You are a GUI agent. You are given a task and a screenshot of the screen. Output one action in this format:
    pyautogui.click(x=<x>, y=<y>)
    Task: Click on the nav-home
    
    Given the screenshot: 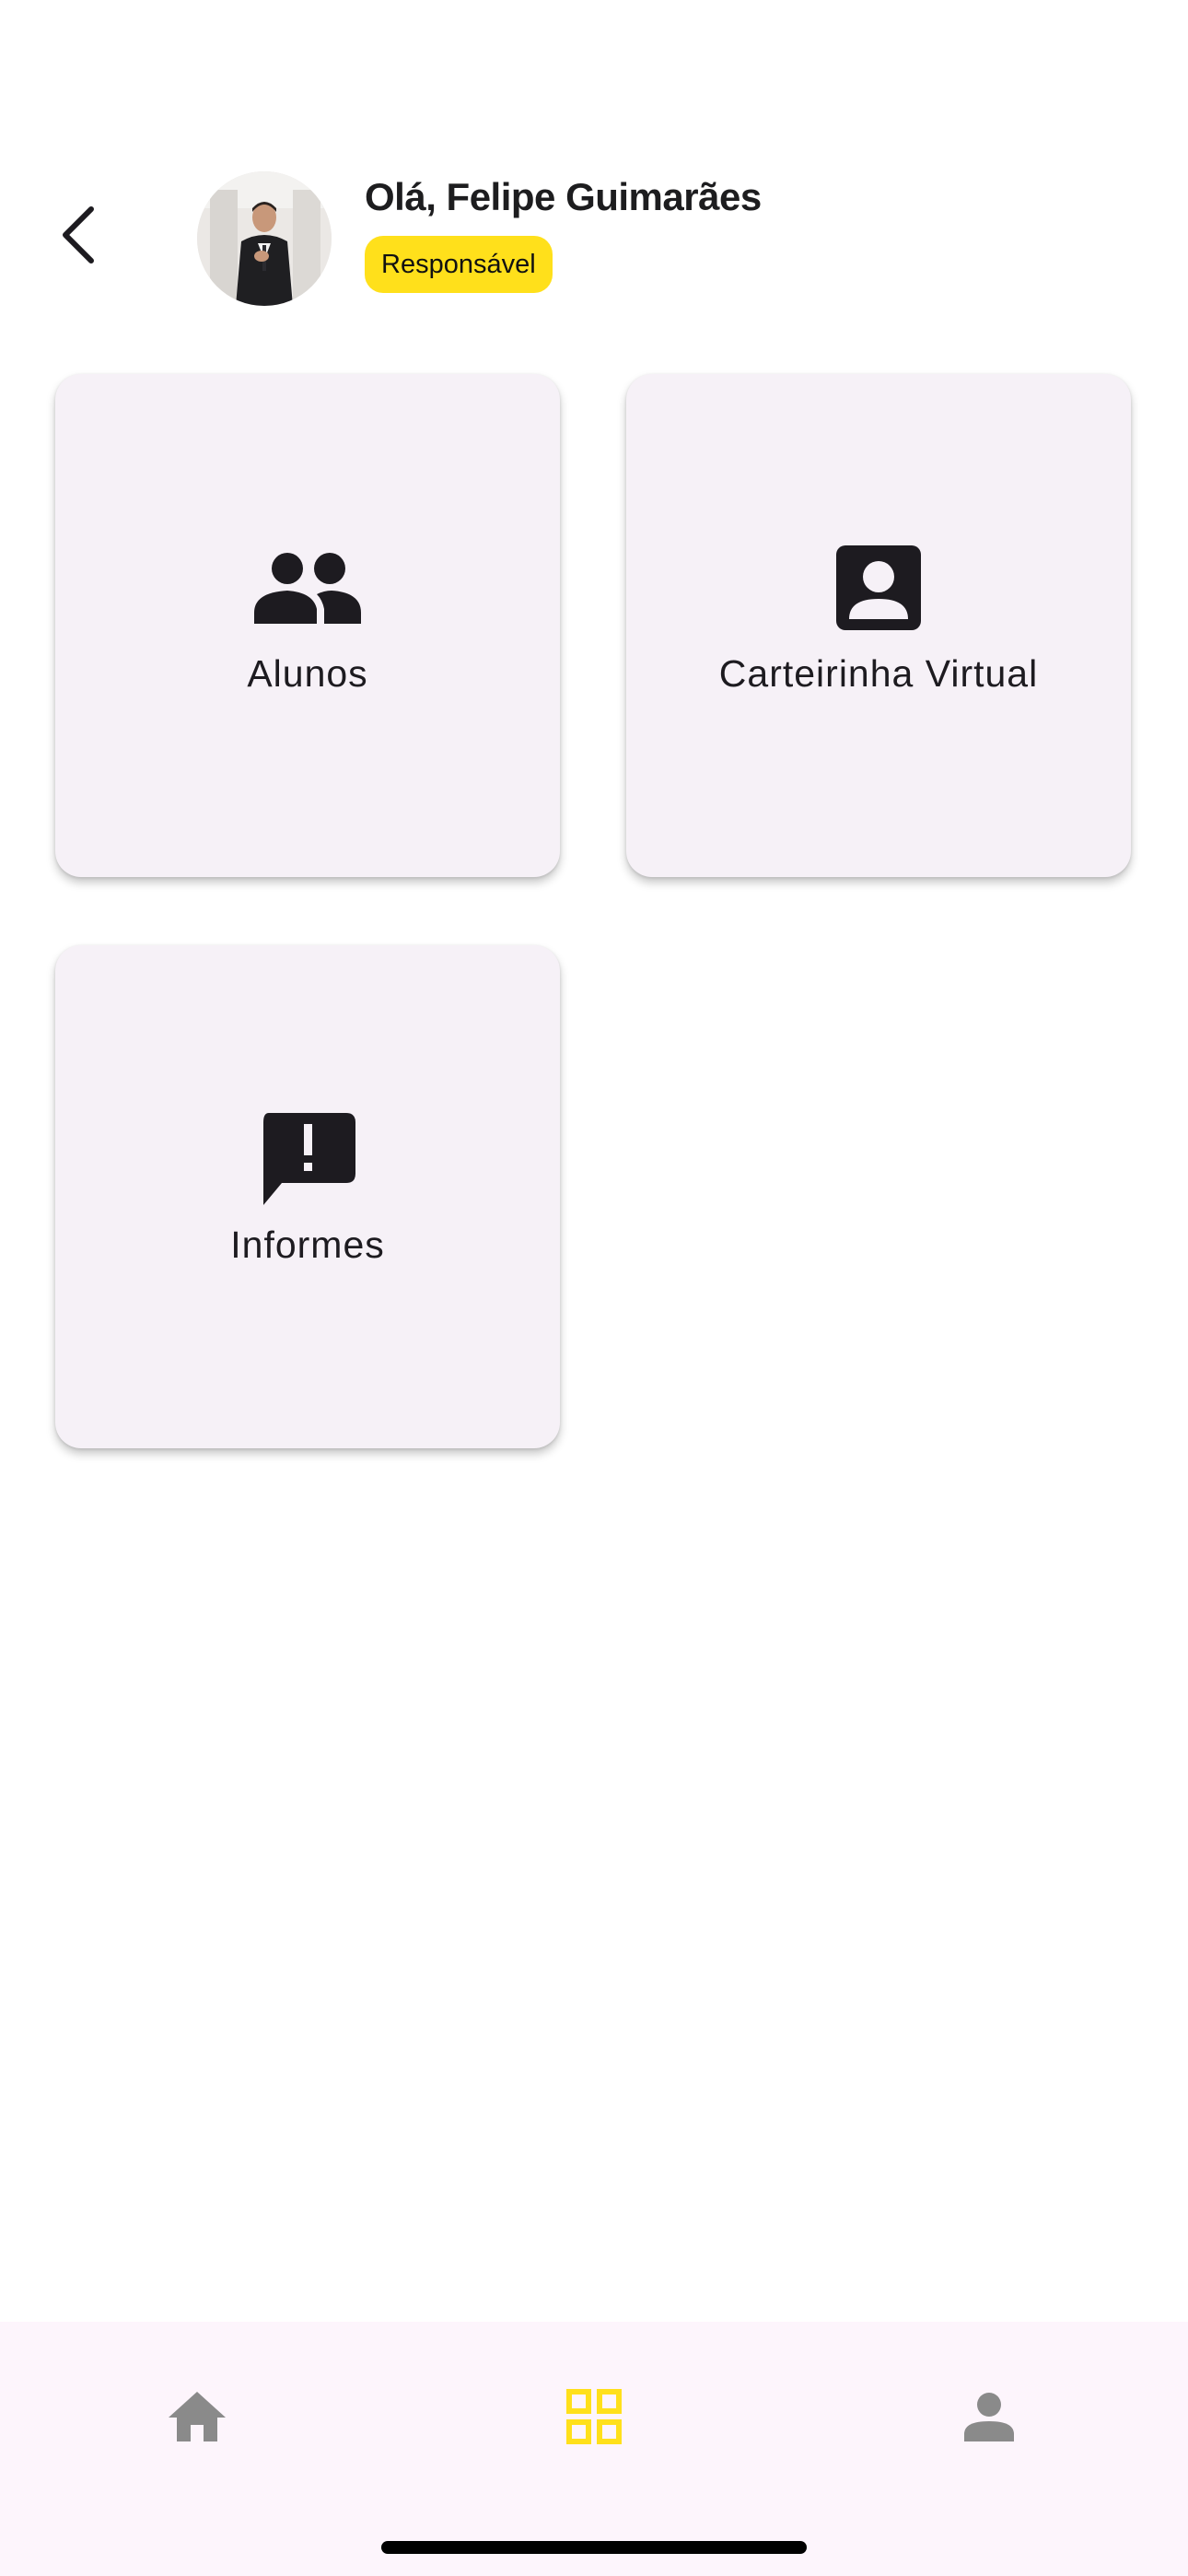 What is the action you would take?
    pyautogui.click(x=197, y=2418)
    